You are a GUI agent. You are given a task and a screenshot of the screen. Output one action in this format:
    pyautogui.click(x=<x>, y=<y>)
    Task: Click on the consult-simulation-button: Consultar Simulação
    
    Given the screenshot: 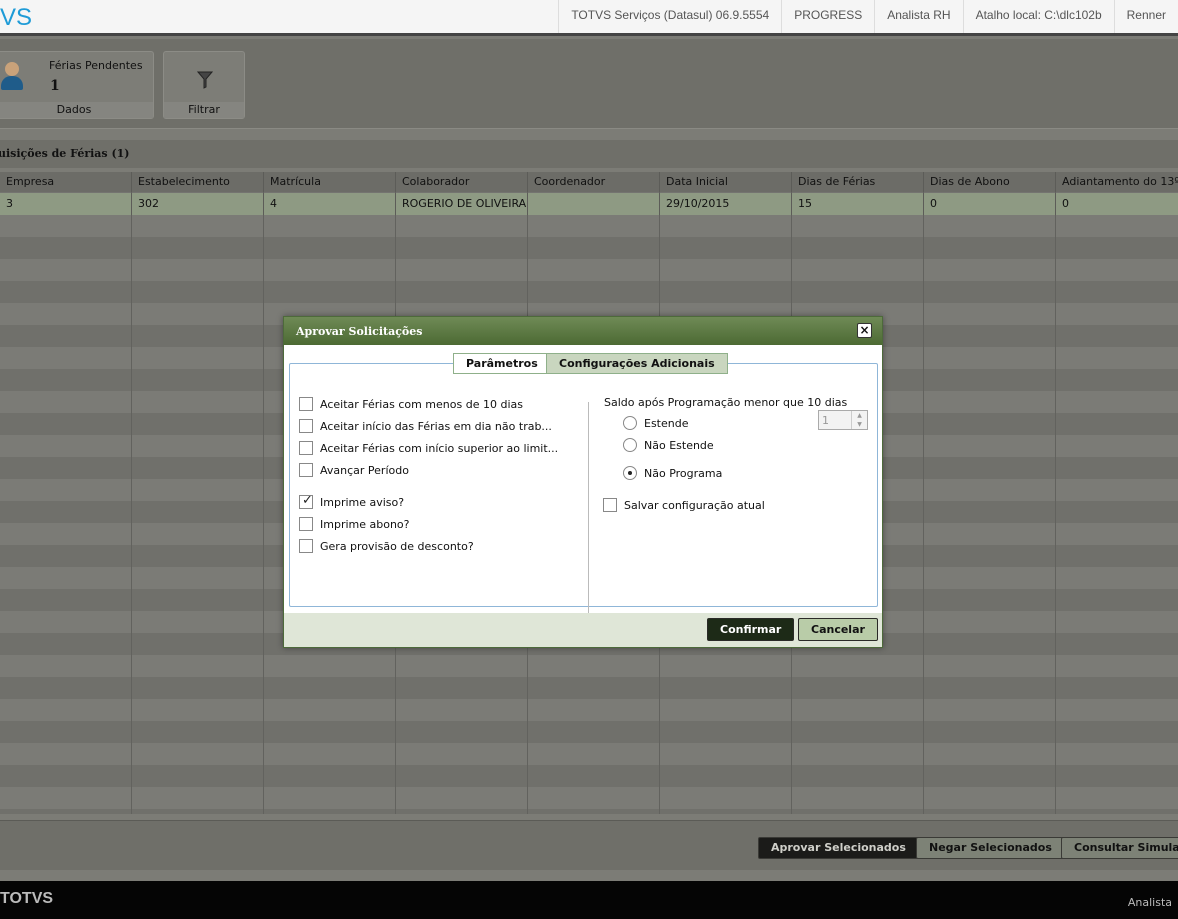 What is the action you would take?
    pyautogui.click(x=1119, y=848)
    